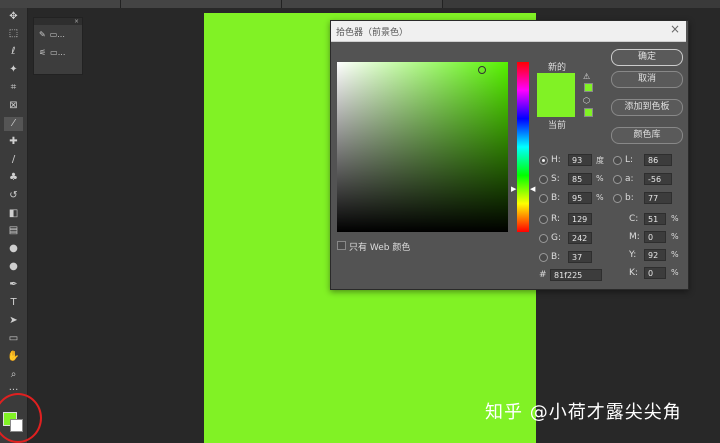 This screenshot has height=443, width=720. Describe the element at coordinates (13, 196) in the screenshot. I see `history-brush-icon: ↺` at that location.